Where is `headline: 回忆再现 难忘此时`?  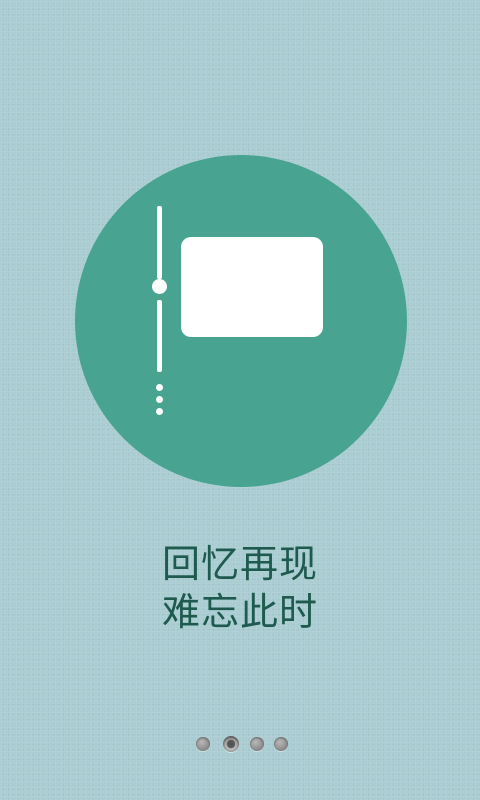 headline: 回忆再现 难忘此时 is located at coordinates (240, 588).